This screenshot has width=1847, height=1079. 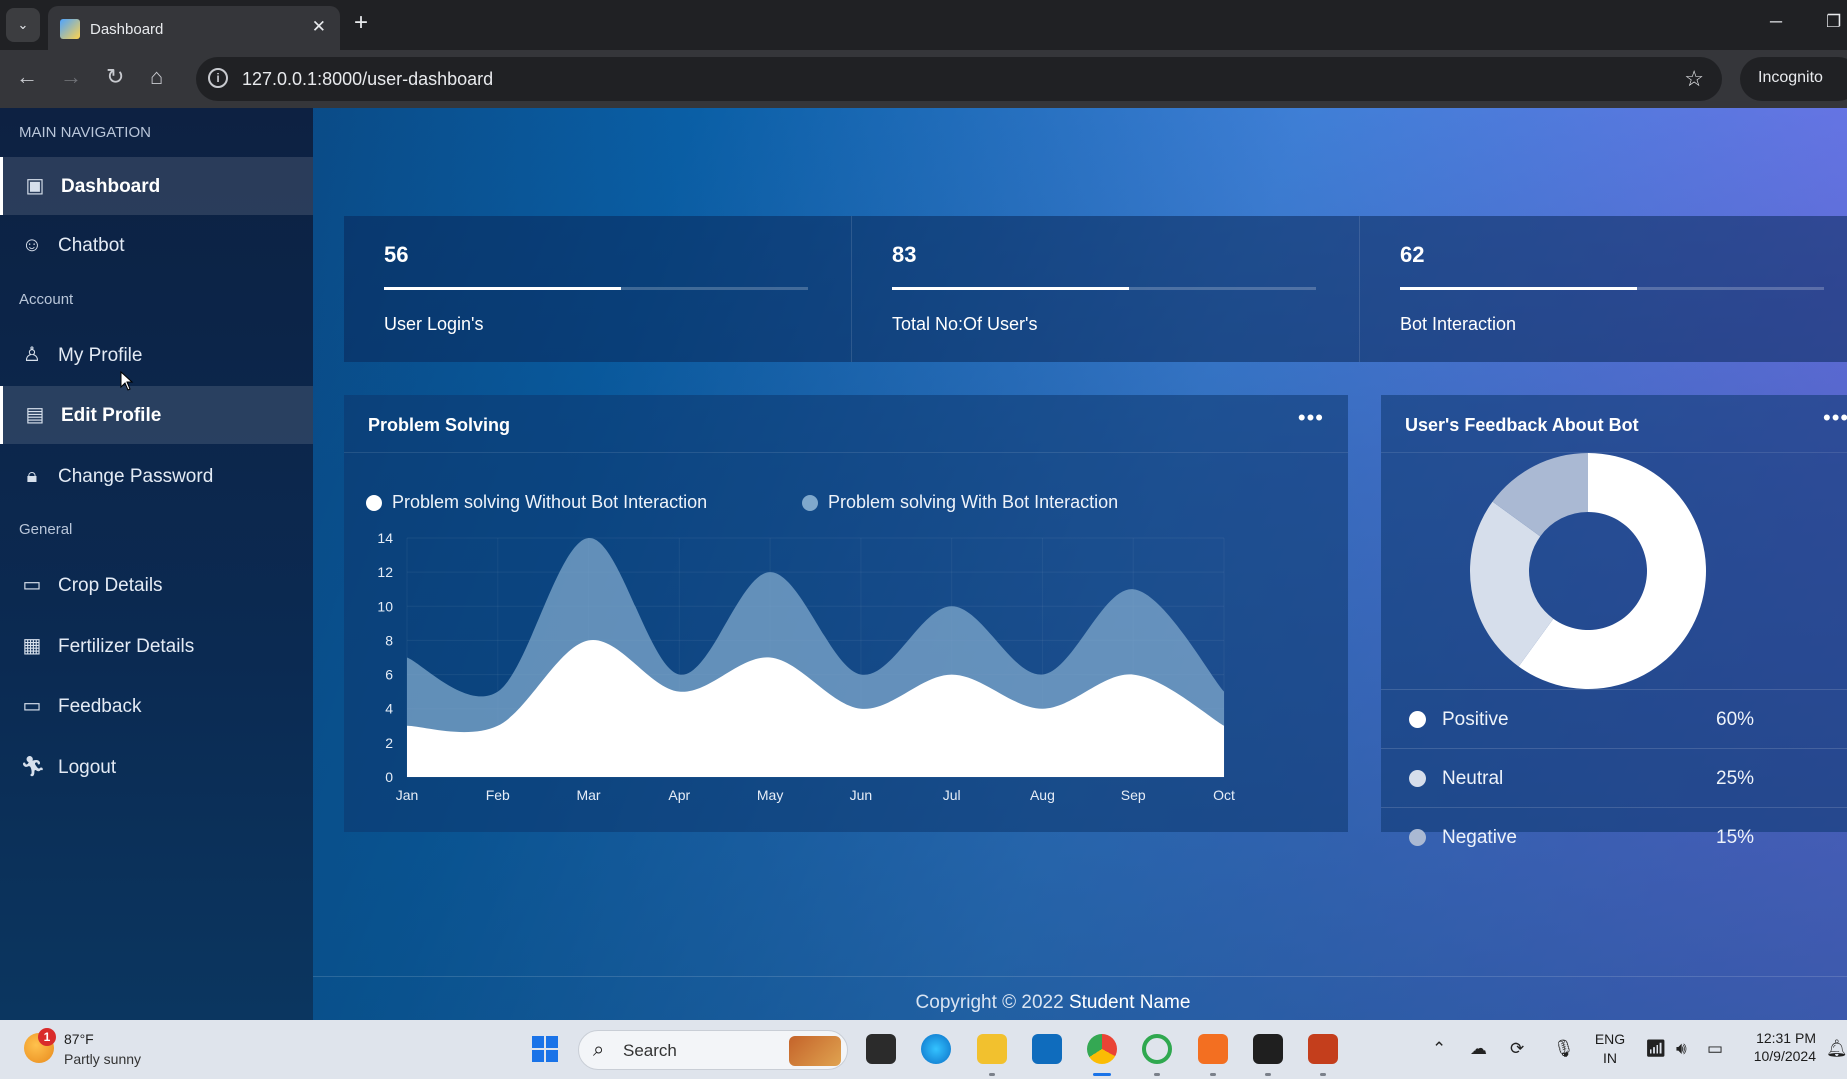 What do you see at coordinates (1784, 1047) in the screenshot?
I see `taskbar-clock: 12:31 PM 10/9/2024` at bounding box center [1784, 1047].